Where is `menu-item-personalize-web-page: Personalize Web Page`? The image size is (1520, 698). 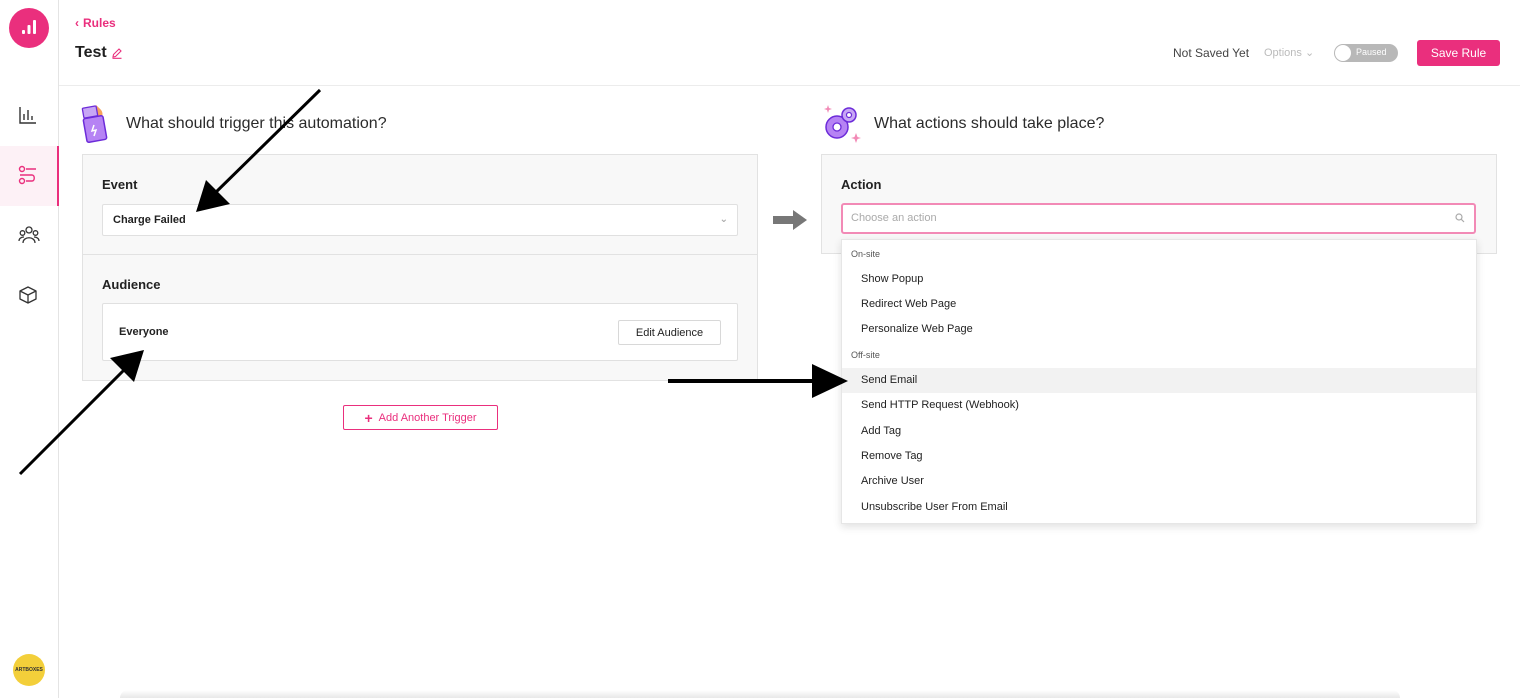 menu-item-personalize-web-page: Personalize Web Page is located at coordinates (1159, 329).